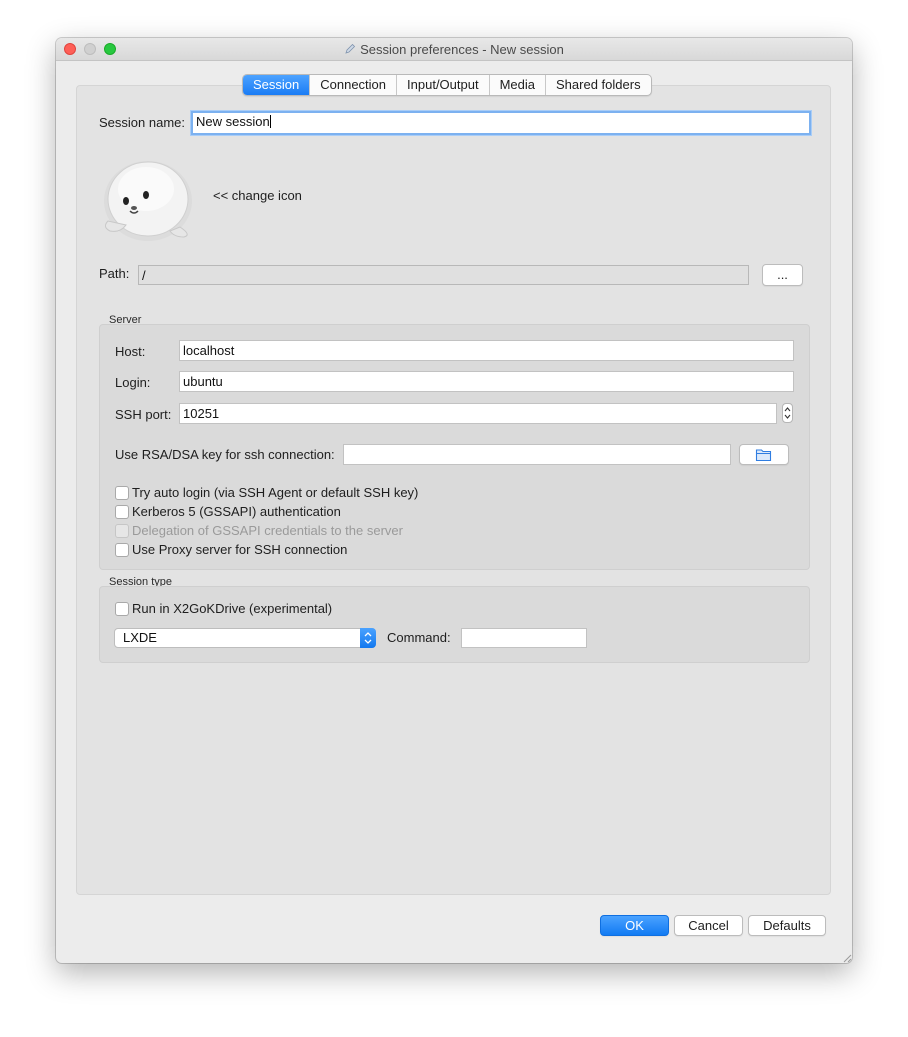 The image size is (908, 1037). I want to click on resize-grip-icon, so click(846, 957).